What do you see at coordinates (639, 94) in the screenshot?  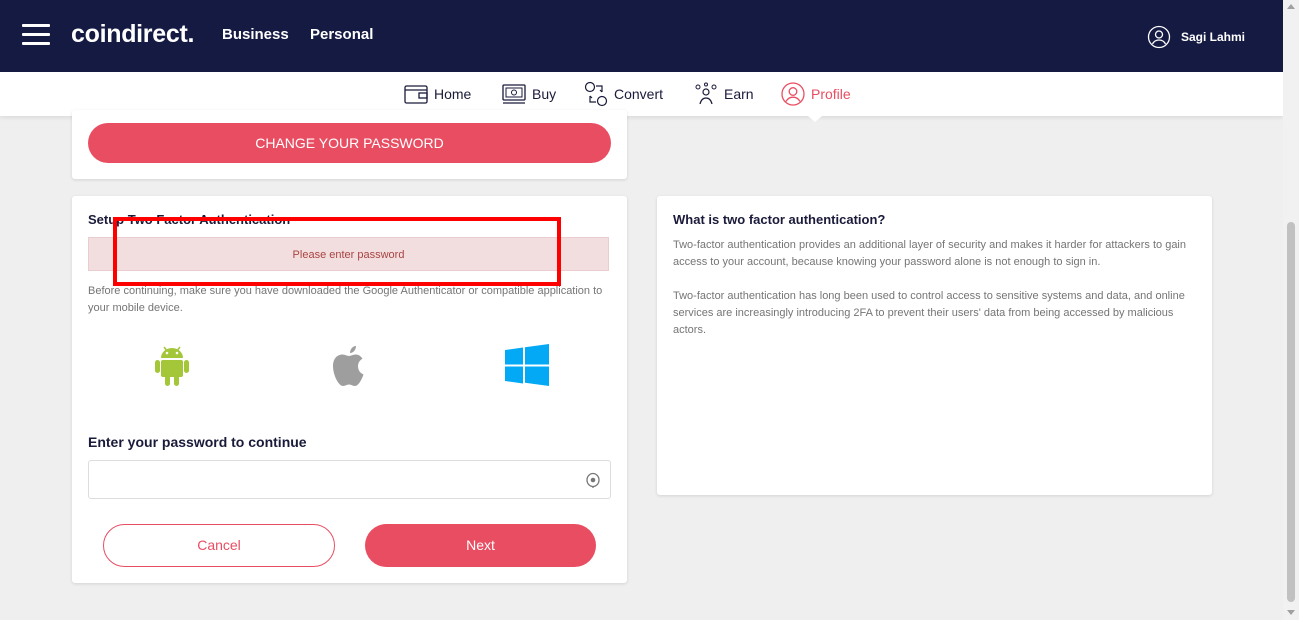 I see `nav-item-label: Convert` at bounding box center [639, 94].